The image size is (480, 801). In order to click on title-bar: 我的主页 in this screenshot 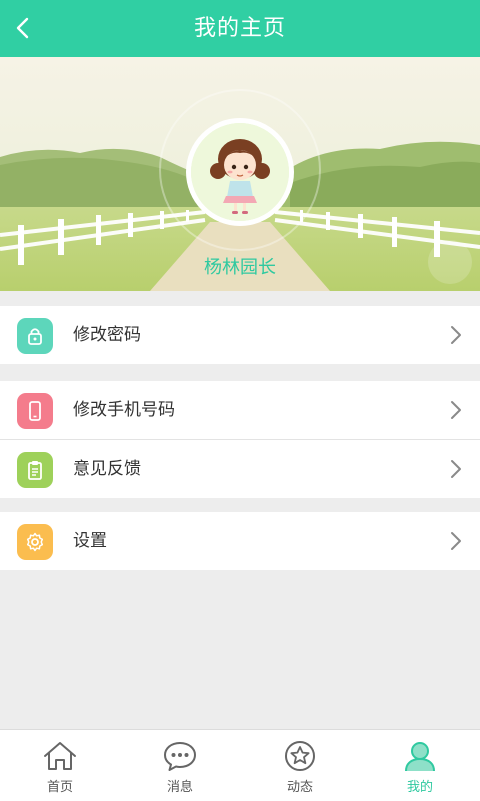, I will do `click(240, 28)`.